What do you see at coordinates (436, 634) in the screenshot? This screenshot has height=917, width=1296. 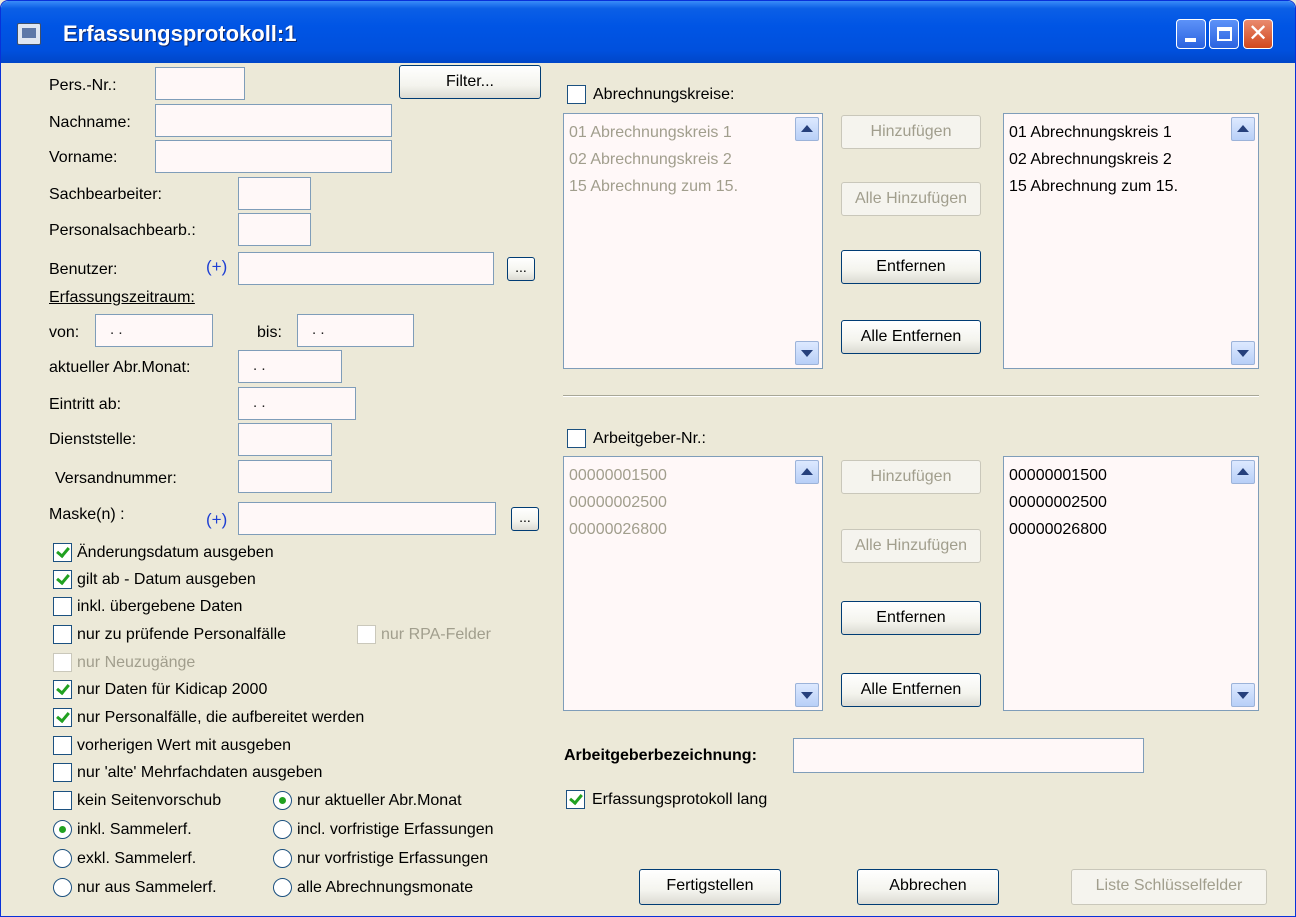 I see `nur-rpa-label: nur RPA-Felder` at bounding box center [436, 634].